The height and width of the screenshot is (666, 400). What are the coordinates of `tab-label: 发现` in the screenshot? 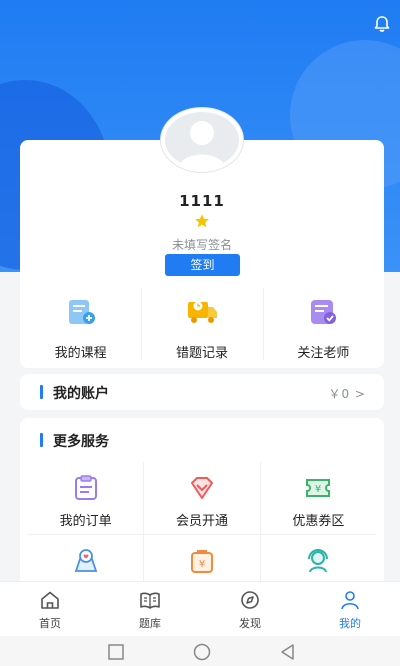 It's located at (250, 623).